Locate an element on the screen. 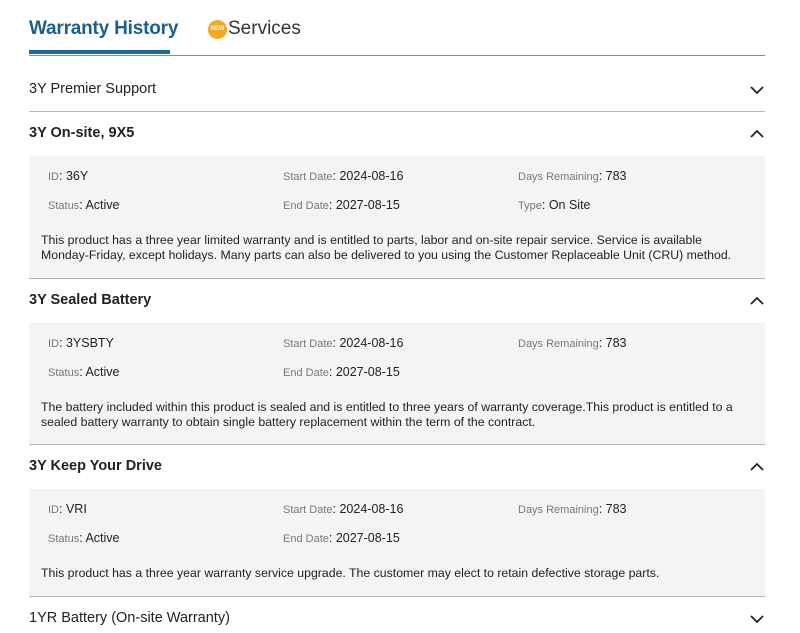  warranty-item-header: 3Y Keep Your Drive is located at coordinates (397, 467).